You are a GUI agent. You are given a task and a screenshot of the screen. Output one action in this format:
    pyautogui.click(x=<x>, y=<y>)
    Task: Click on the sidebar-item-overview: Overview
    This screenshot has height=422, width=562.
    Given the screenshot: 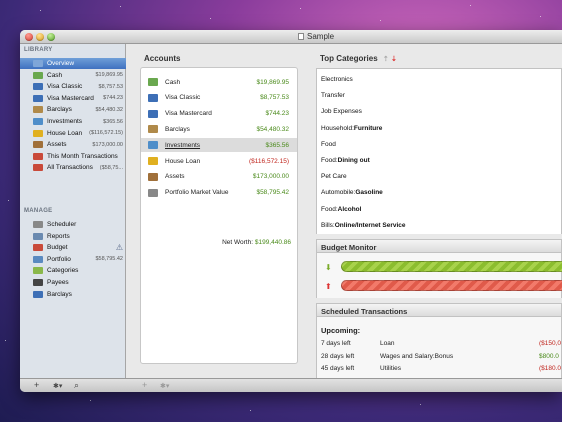 What is the action you would take?
    pyautogui.click(x=73, y=63)
    